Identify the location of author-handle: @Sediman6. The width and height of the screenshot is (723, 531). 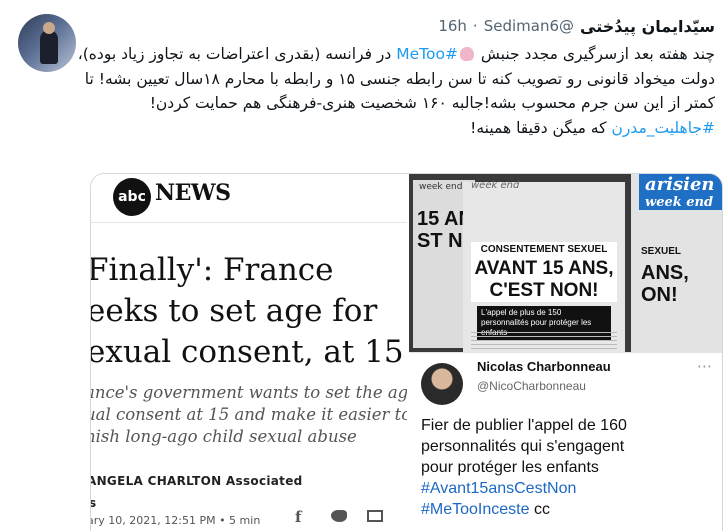
(529, 26).